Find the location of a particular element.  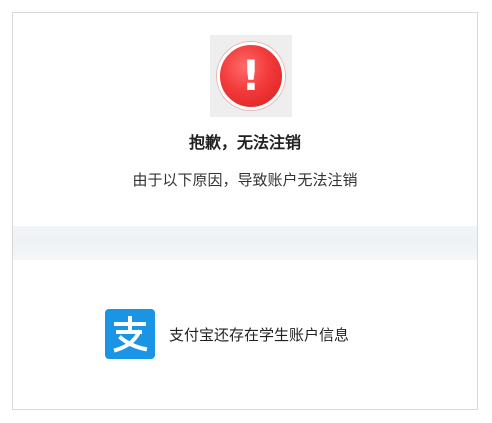

reason-text: 支付宝还存在学生账户信息 is located at coordinates (259, 334).